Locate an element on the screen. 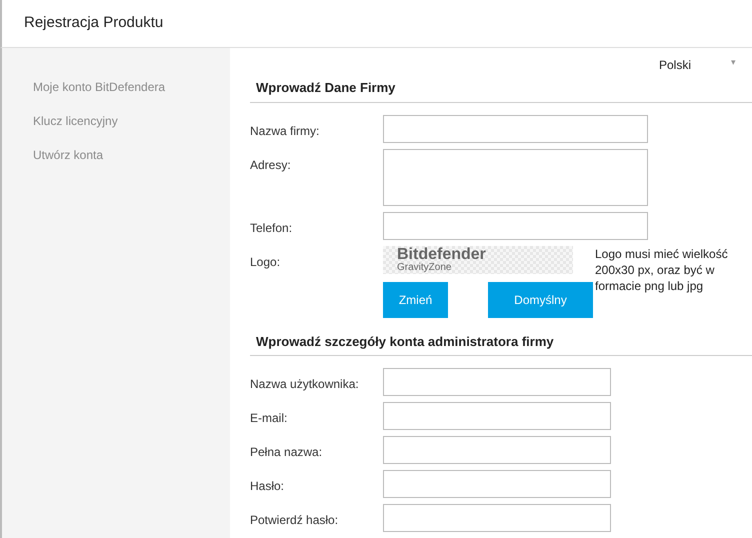  logo-title: Bitdefender is located at coordinates (442, 254).